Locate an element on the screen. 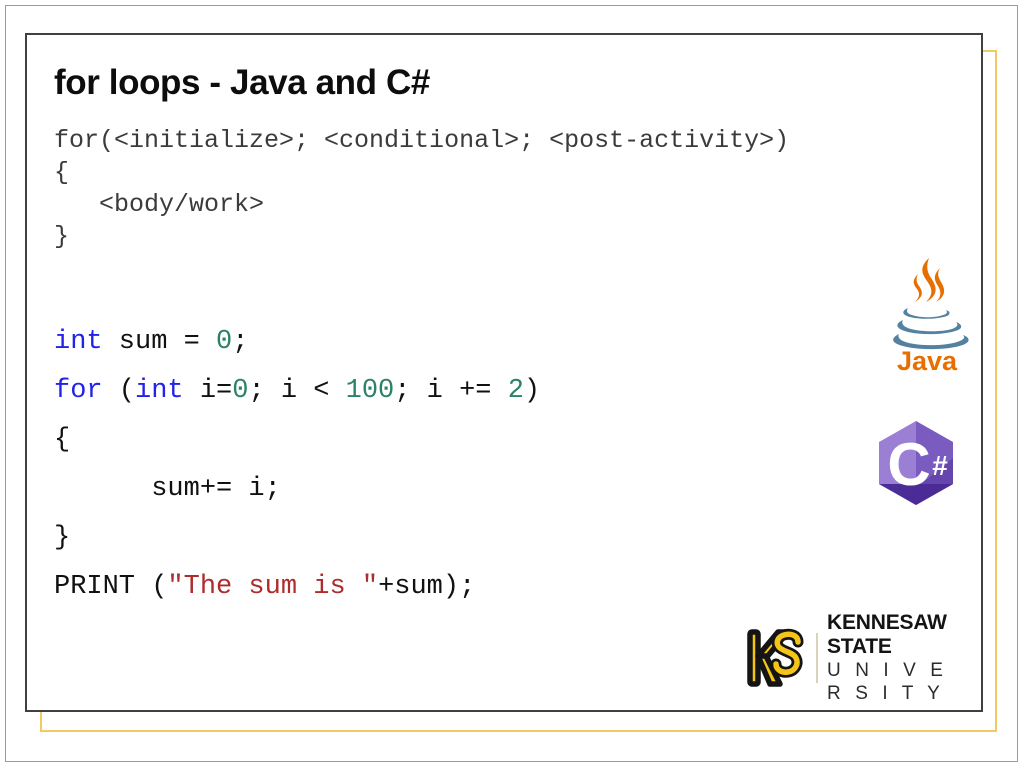  code-token-number: 2 is located at coordinates (515, 391).